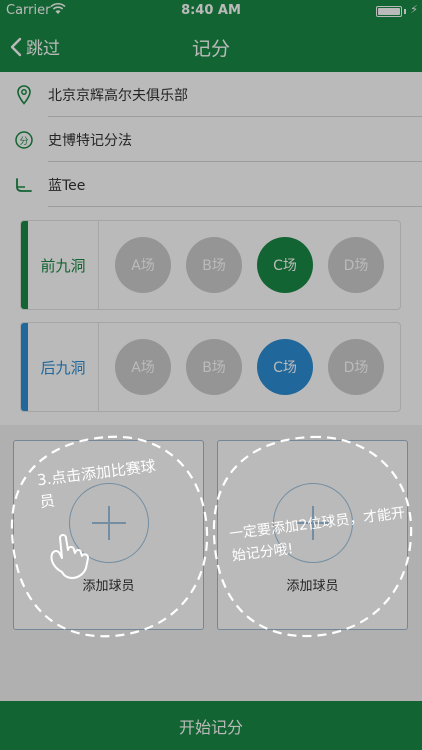 The width and height of the screenshot is (422, 750). What do you see at coordinates (69, 556) in the screenshot?
I see `tap-hand-icon` at bounding box center [69, 556].